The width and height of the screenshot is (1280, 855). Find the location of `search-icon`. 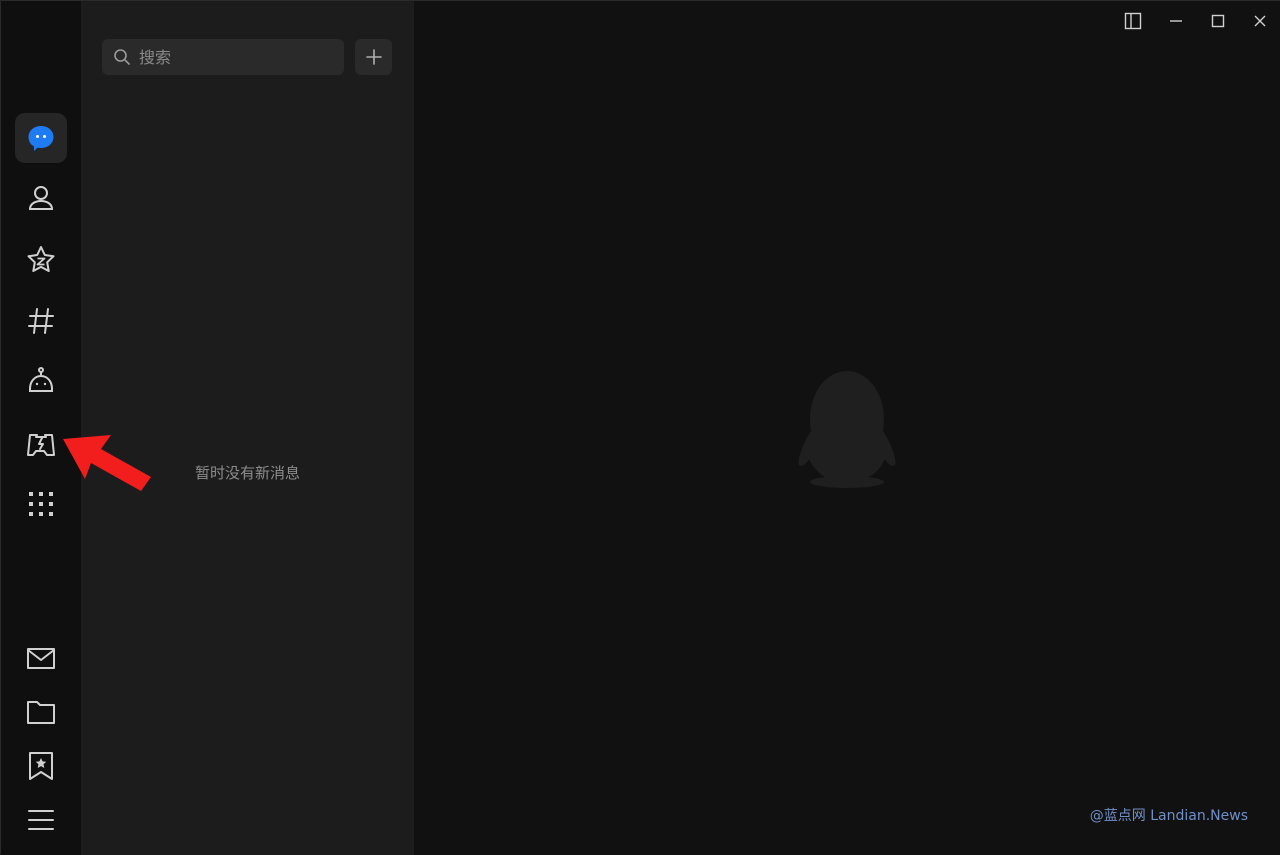

search-icon is located at coordinates (122, 57).